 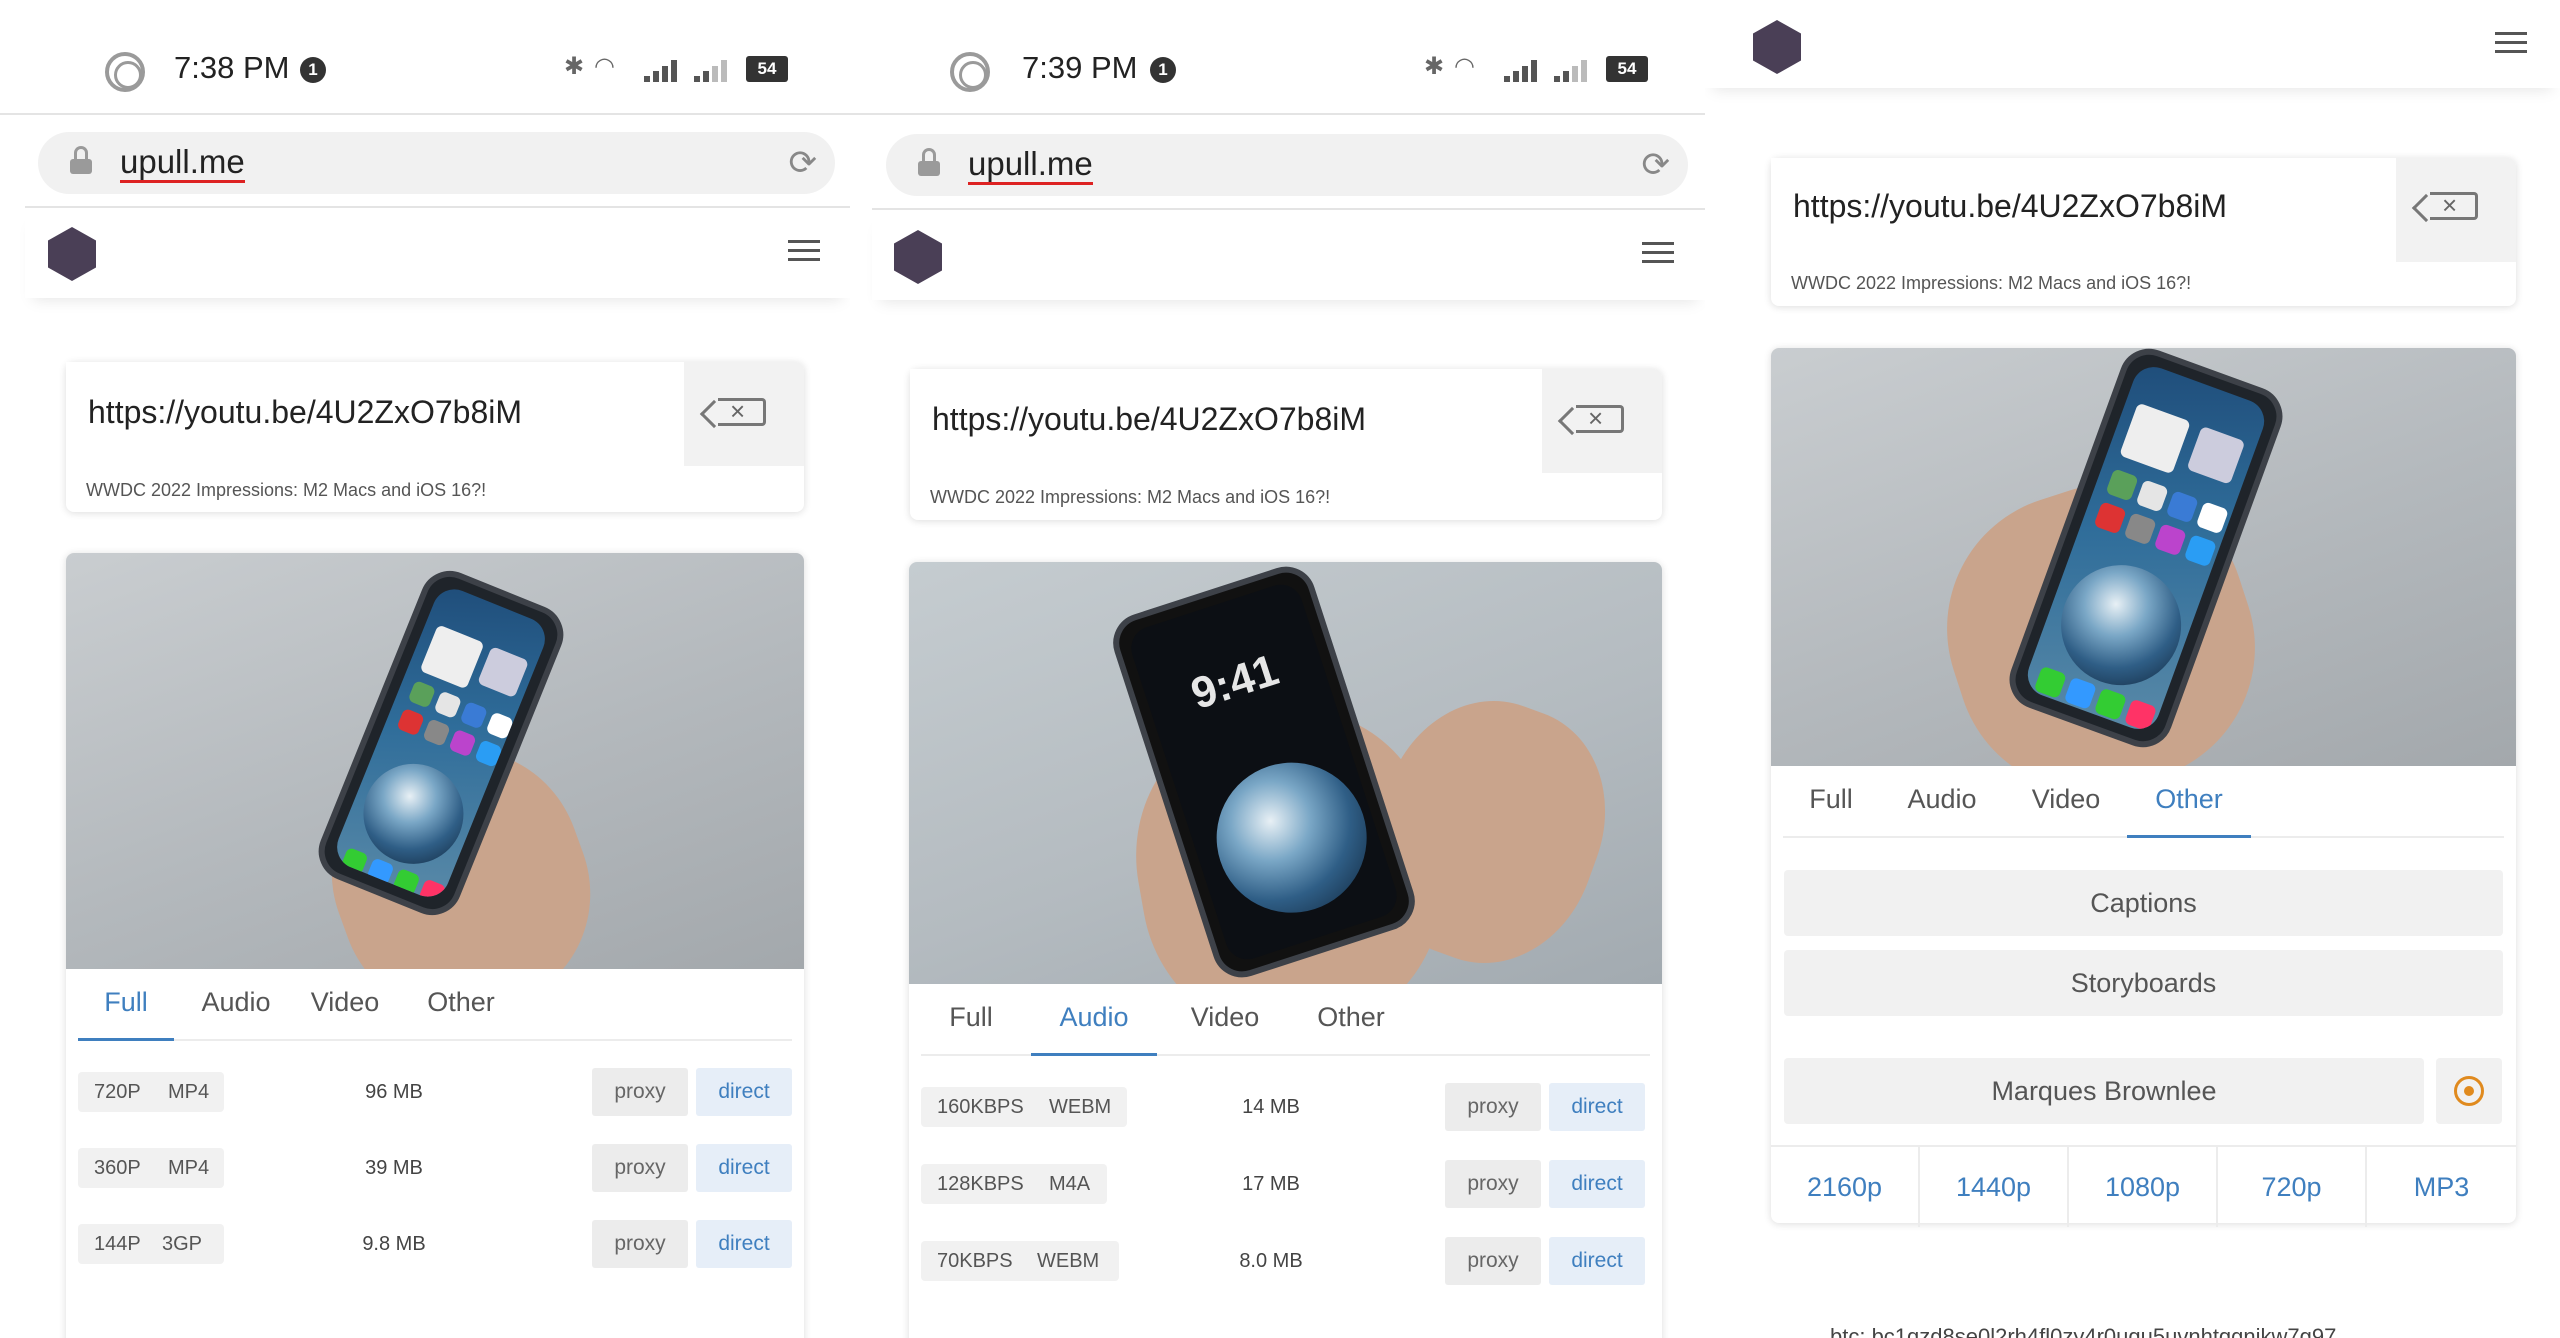 I want to click on video-thumbnail: 9:41, so click(x=1285, y=773).